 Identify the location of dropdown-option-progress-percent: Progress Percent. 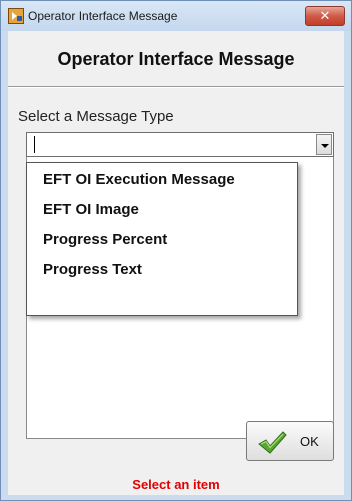
(105, 239).